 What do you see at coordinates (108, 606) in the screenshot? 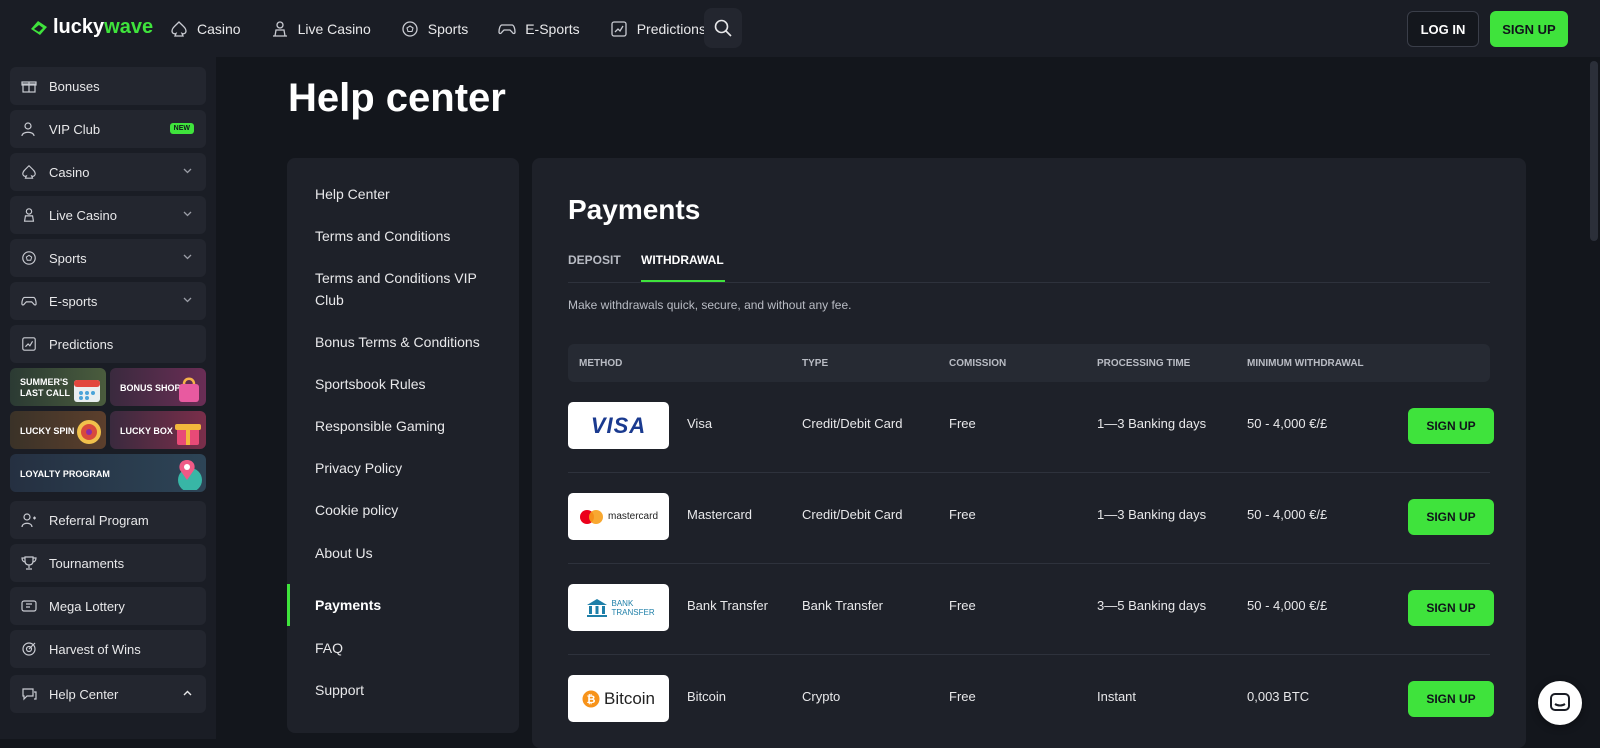
I see `sidebar-item-mega-lottery: Mega Lottery` at bounding box center [108, 606].